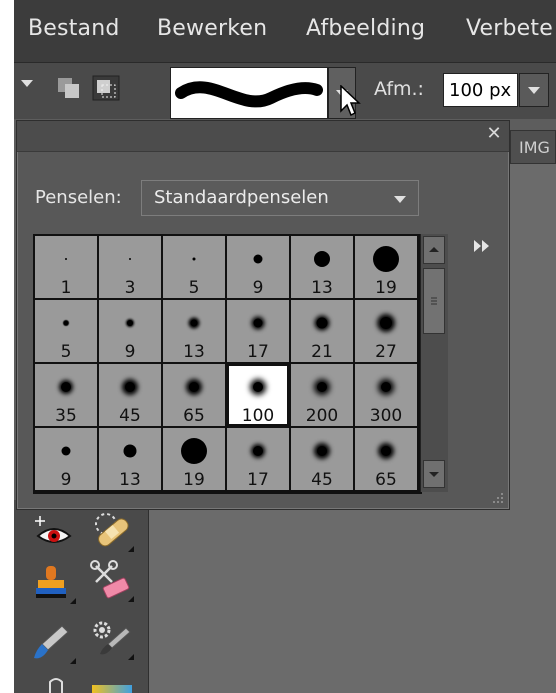  Describe the element at coordinates (130, 459) in the screenshot. I see `brush-tip-20: 13` at that location.